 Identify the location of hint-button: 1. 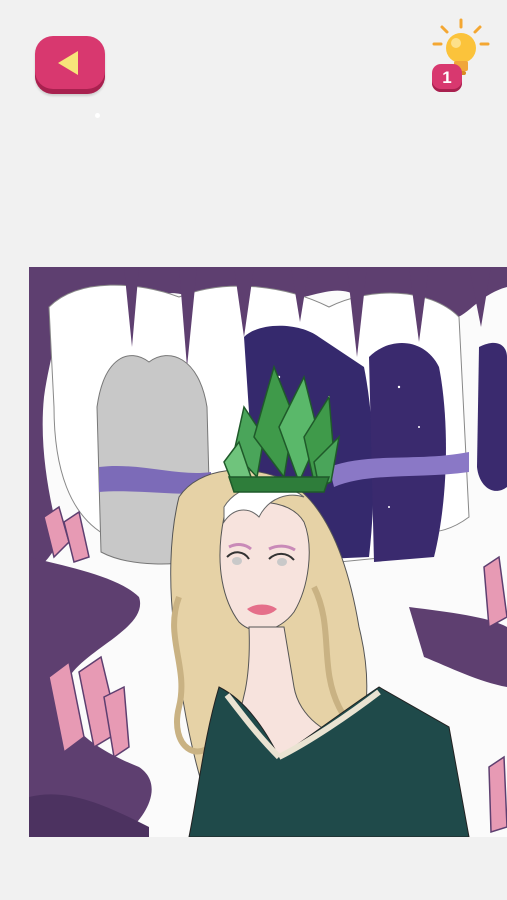
(461, 58).